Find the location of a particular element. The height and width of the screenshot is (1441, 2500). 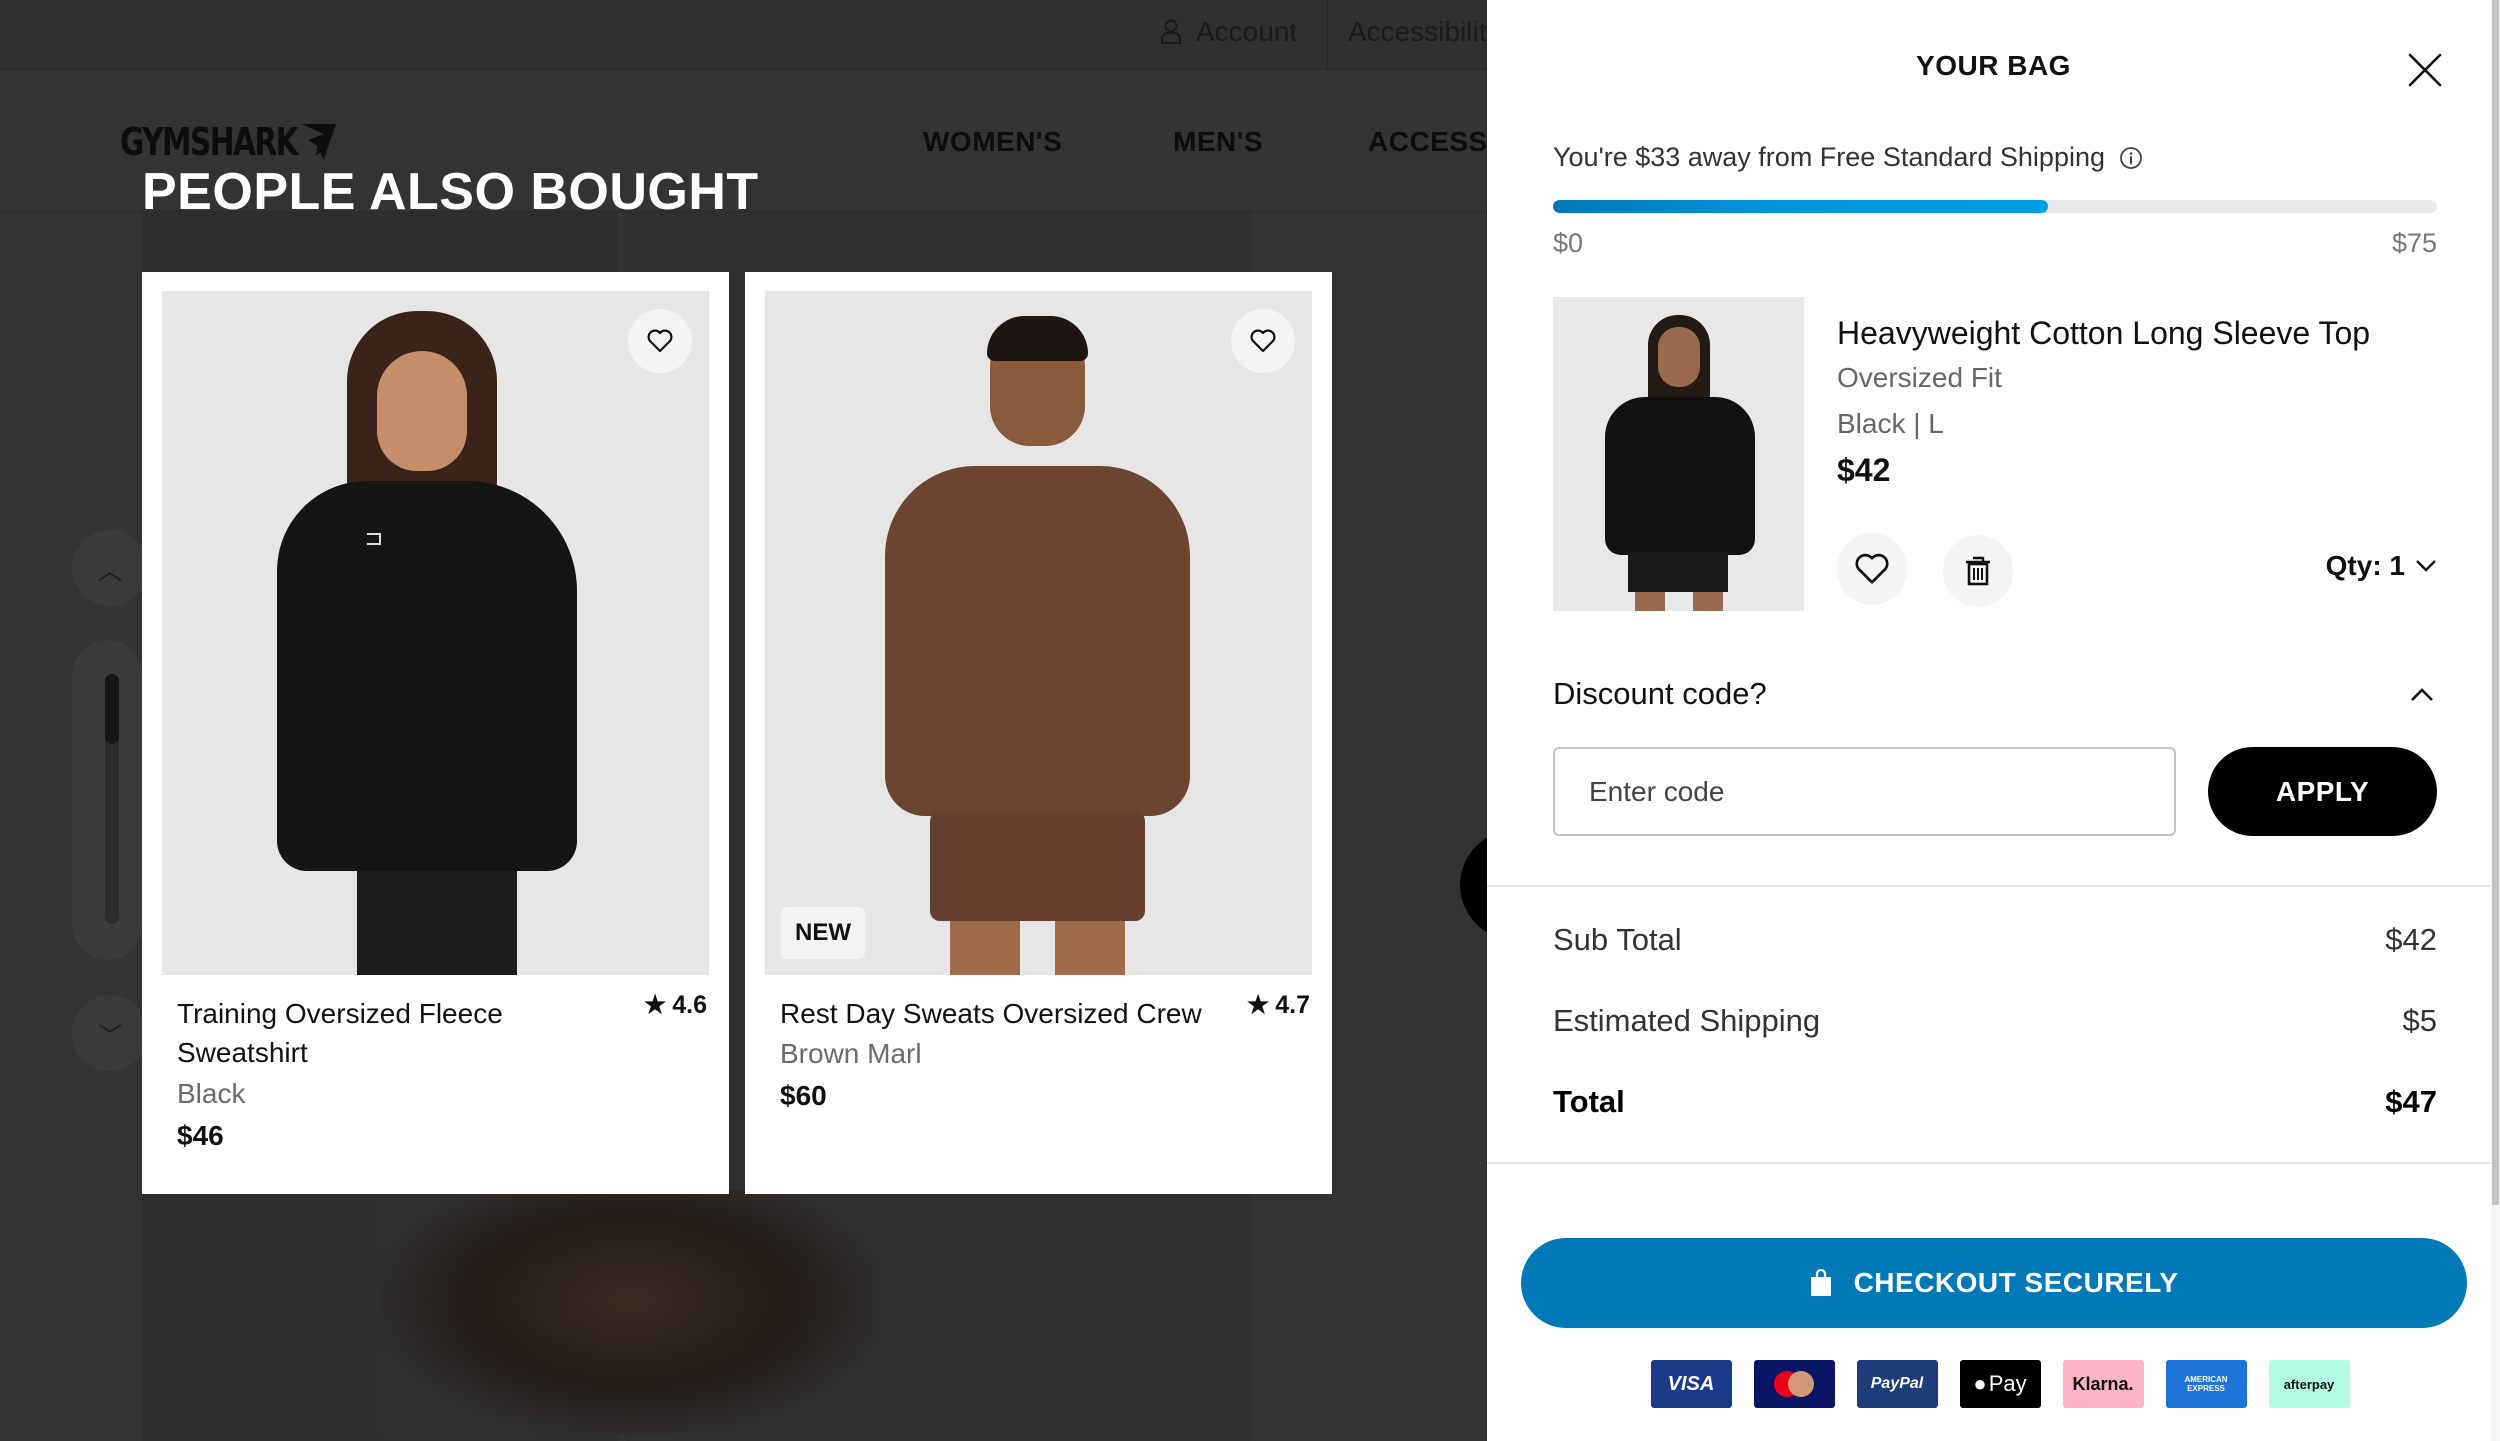

afterpay-label: afterpay is located at coordinates (2309, 1384).